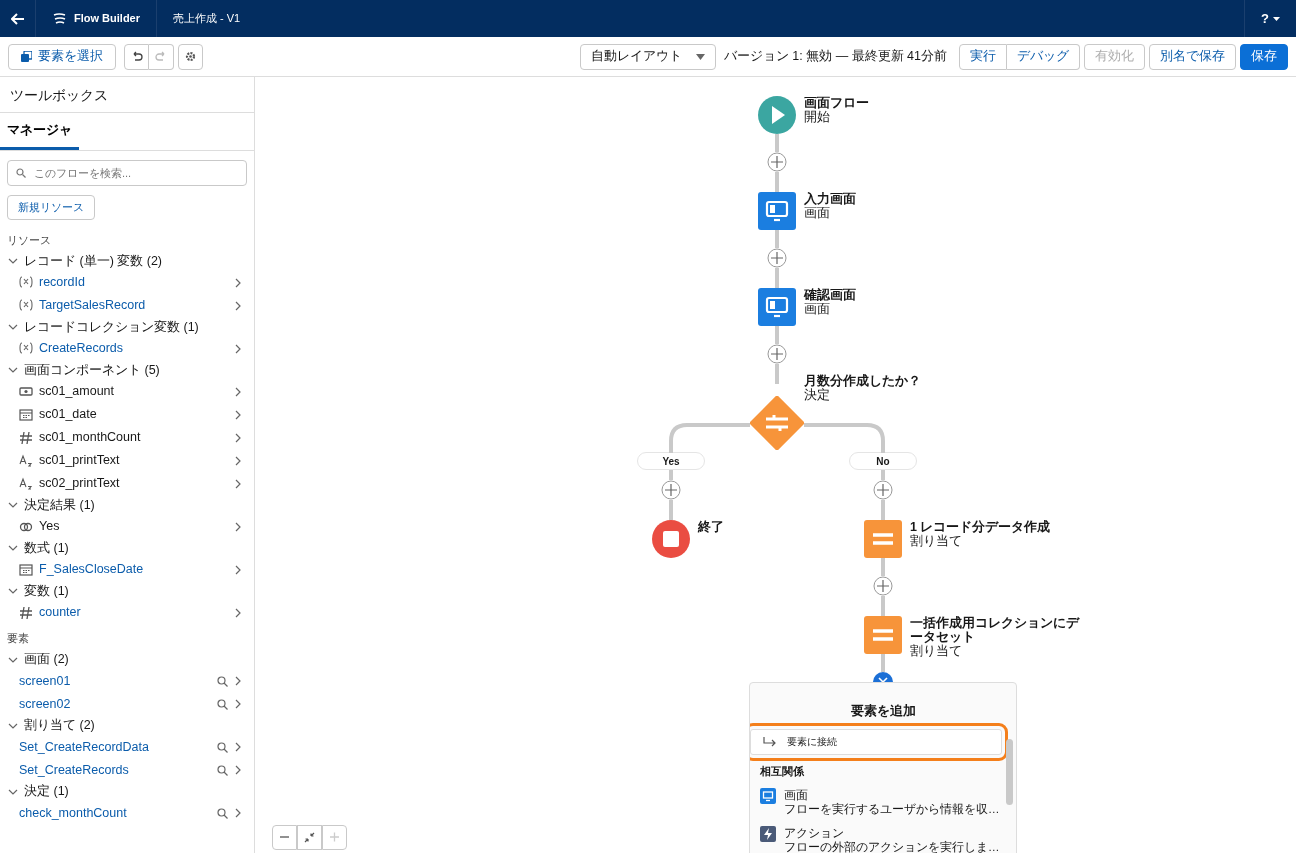 The width and height of the screenshot is (1296, 853). What do you see at coordinates (133, 484) in the screenshot?
I see `resource-item: sc02_printText` at bounding box center [133, 484].